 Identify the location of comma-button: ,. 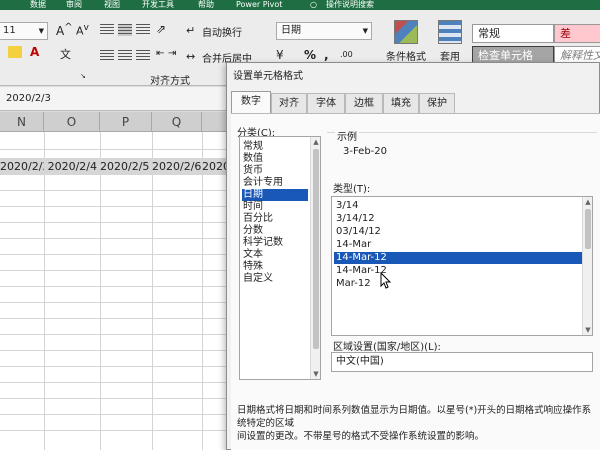
(326, 55).